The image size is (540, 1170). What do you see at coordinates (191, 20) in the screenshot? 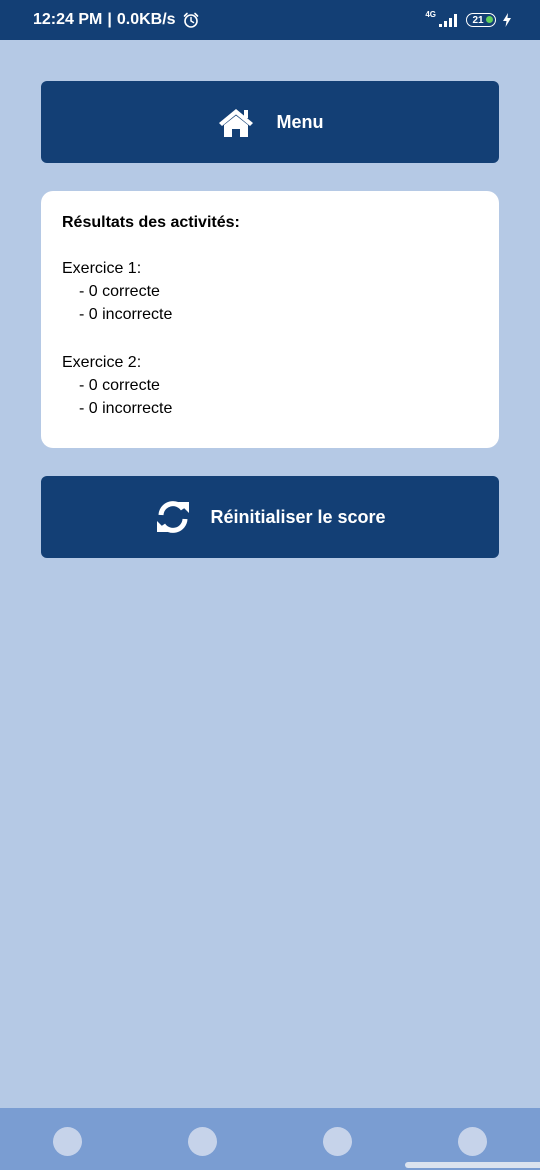
I see `alarm-icon` at bounding box center [191, 20].